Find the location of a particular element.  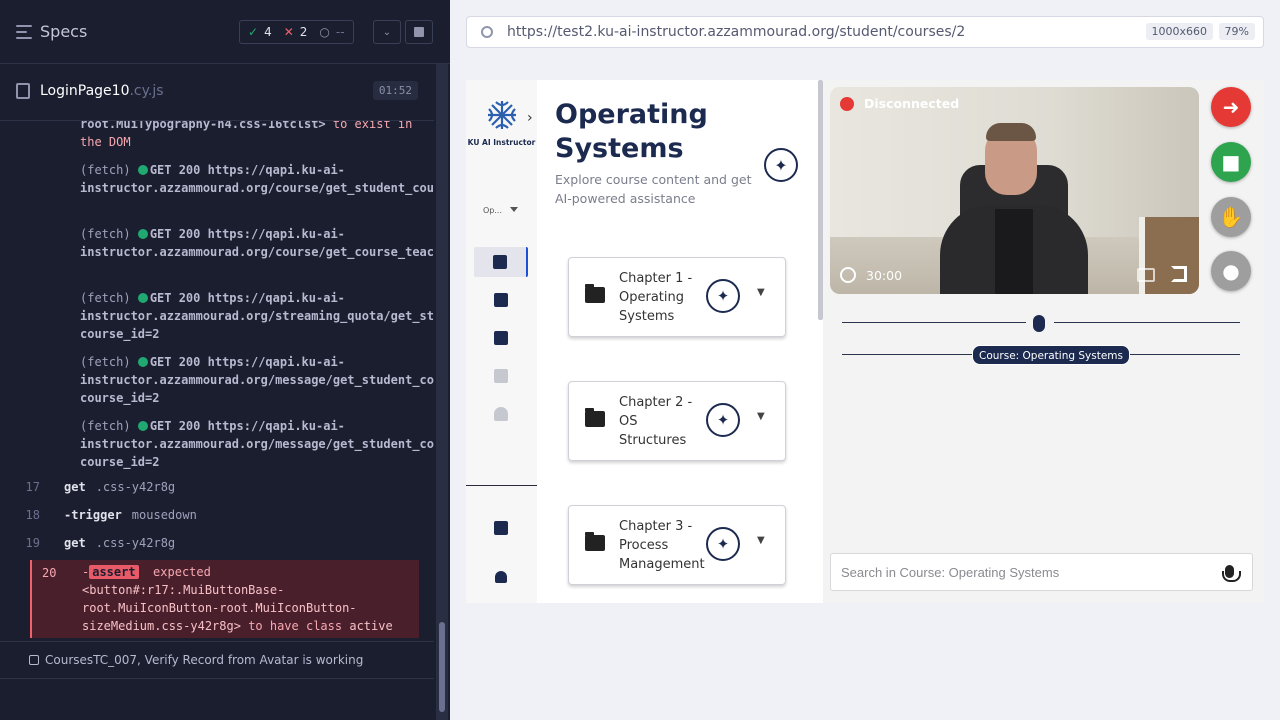

divider is located at coordinates (501, 485).